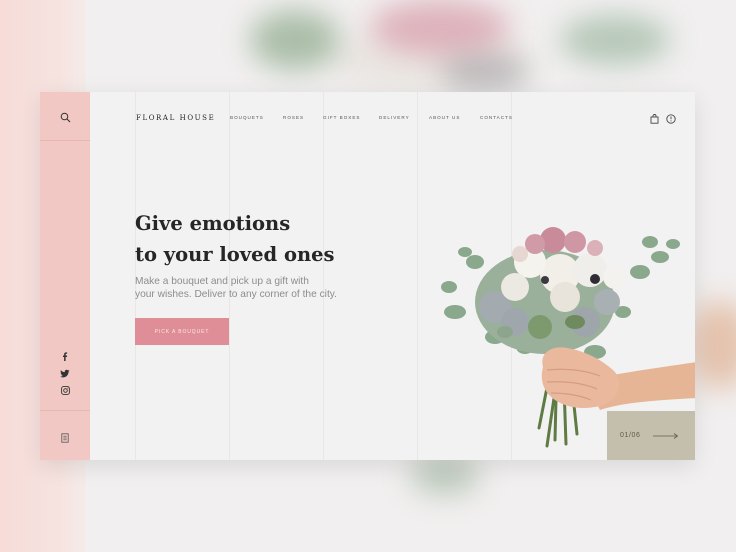 The width and height of the screenshot is (736, 552). Describe the element at coordinates (496, 117) in the screenshot. I see `nav-item-contacts: CONTACTS` at that location.